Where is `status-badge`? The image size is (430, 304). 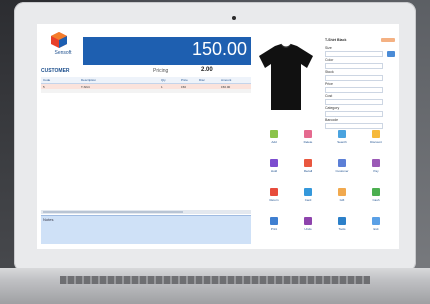 status-badge is located at coordinates (388, 40).